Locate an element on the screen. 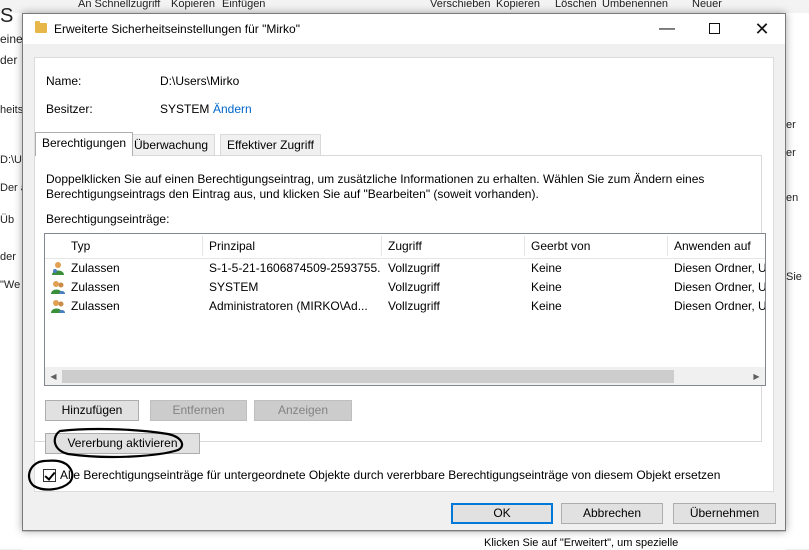  scrollbar-thumb is located at coordinates (368, 376).